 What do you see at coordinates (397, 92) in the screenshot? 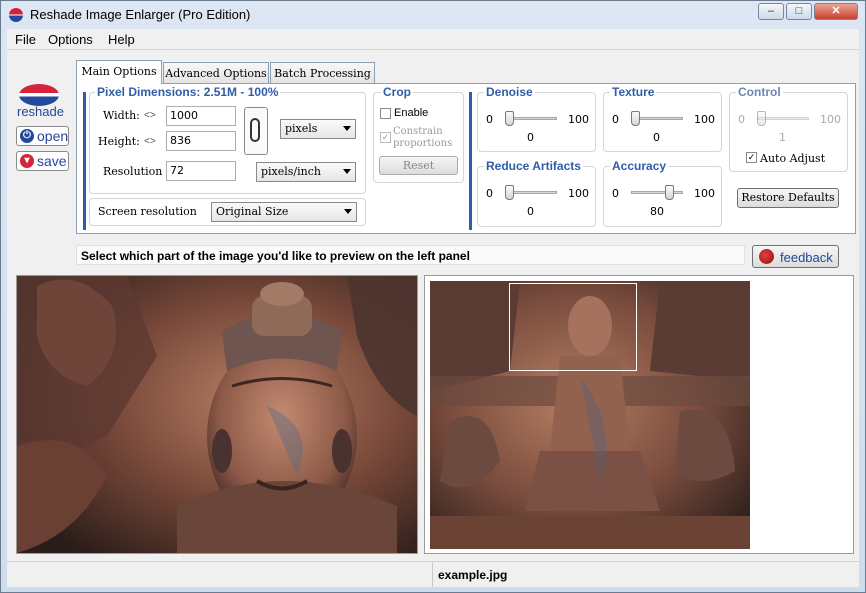
I see `crop-title: Crop` at bounding box center [397, 92].